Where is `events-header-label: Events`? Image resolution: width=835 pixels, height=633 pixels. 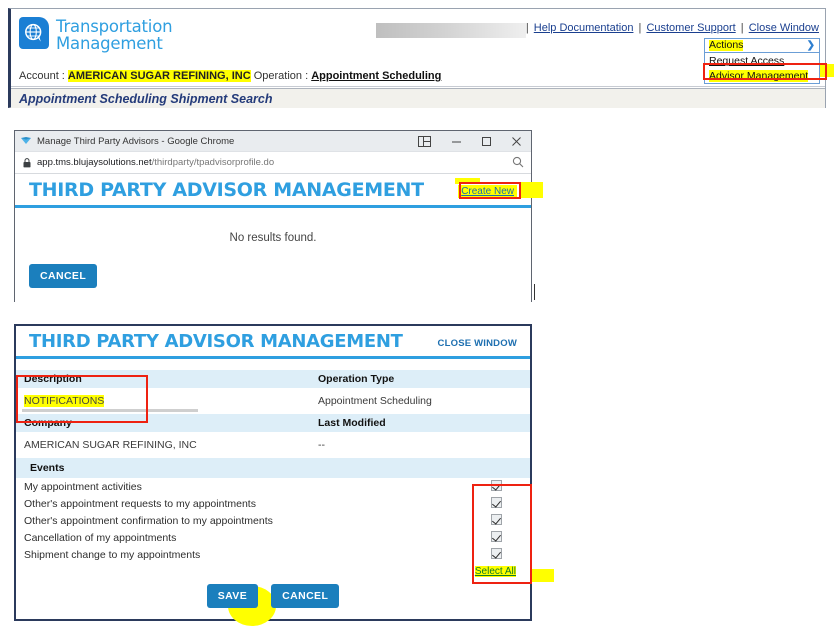
events-header-label: Events is located at coordinates (47, 468).